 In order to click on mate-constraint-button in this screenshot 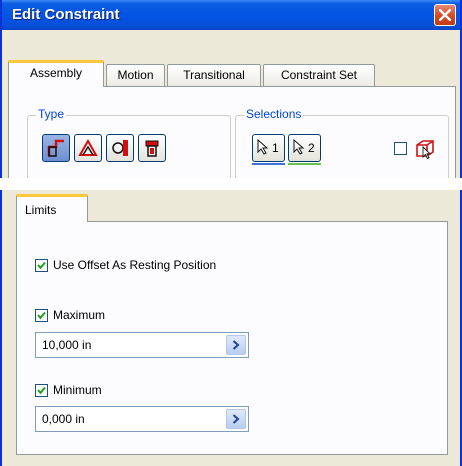, I will do `click(56, 148)`.